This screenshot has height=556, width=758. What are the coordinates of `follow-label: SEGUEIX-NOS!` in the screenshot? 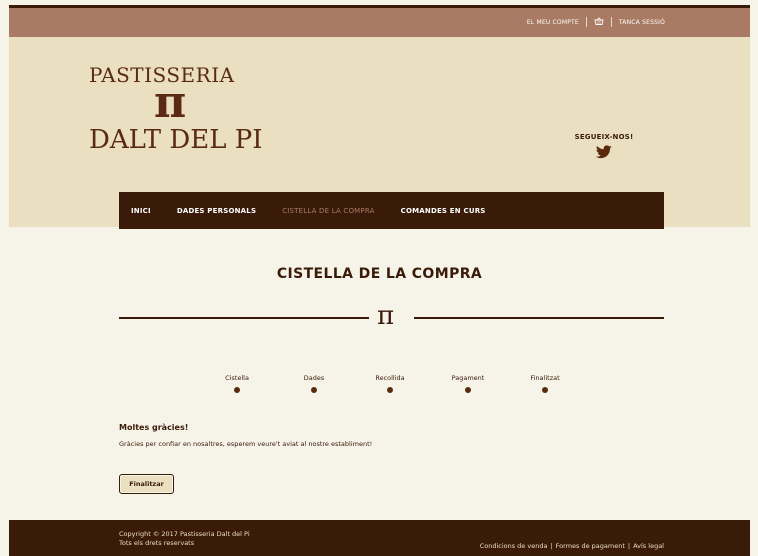 It's located at (604, 137).